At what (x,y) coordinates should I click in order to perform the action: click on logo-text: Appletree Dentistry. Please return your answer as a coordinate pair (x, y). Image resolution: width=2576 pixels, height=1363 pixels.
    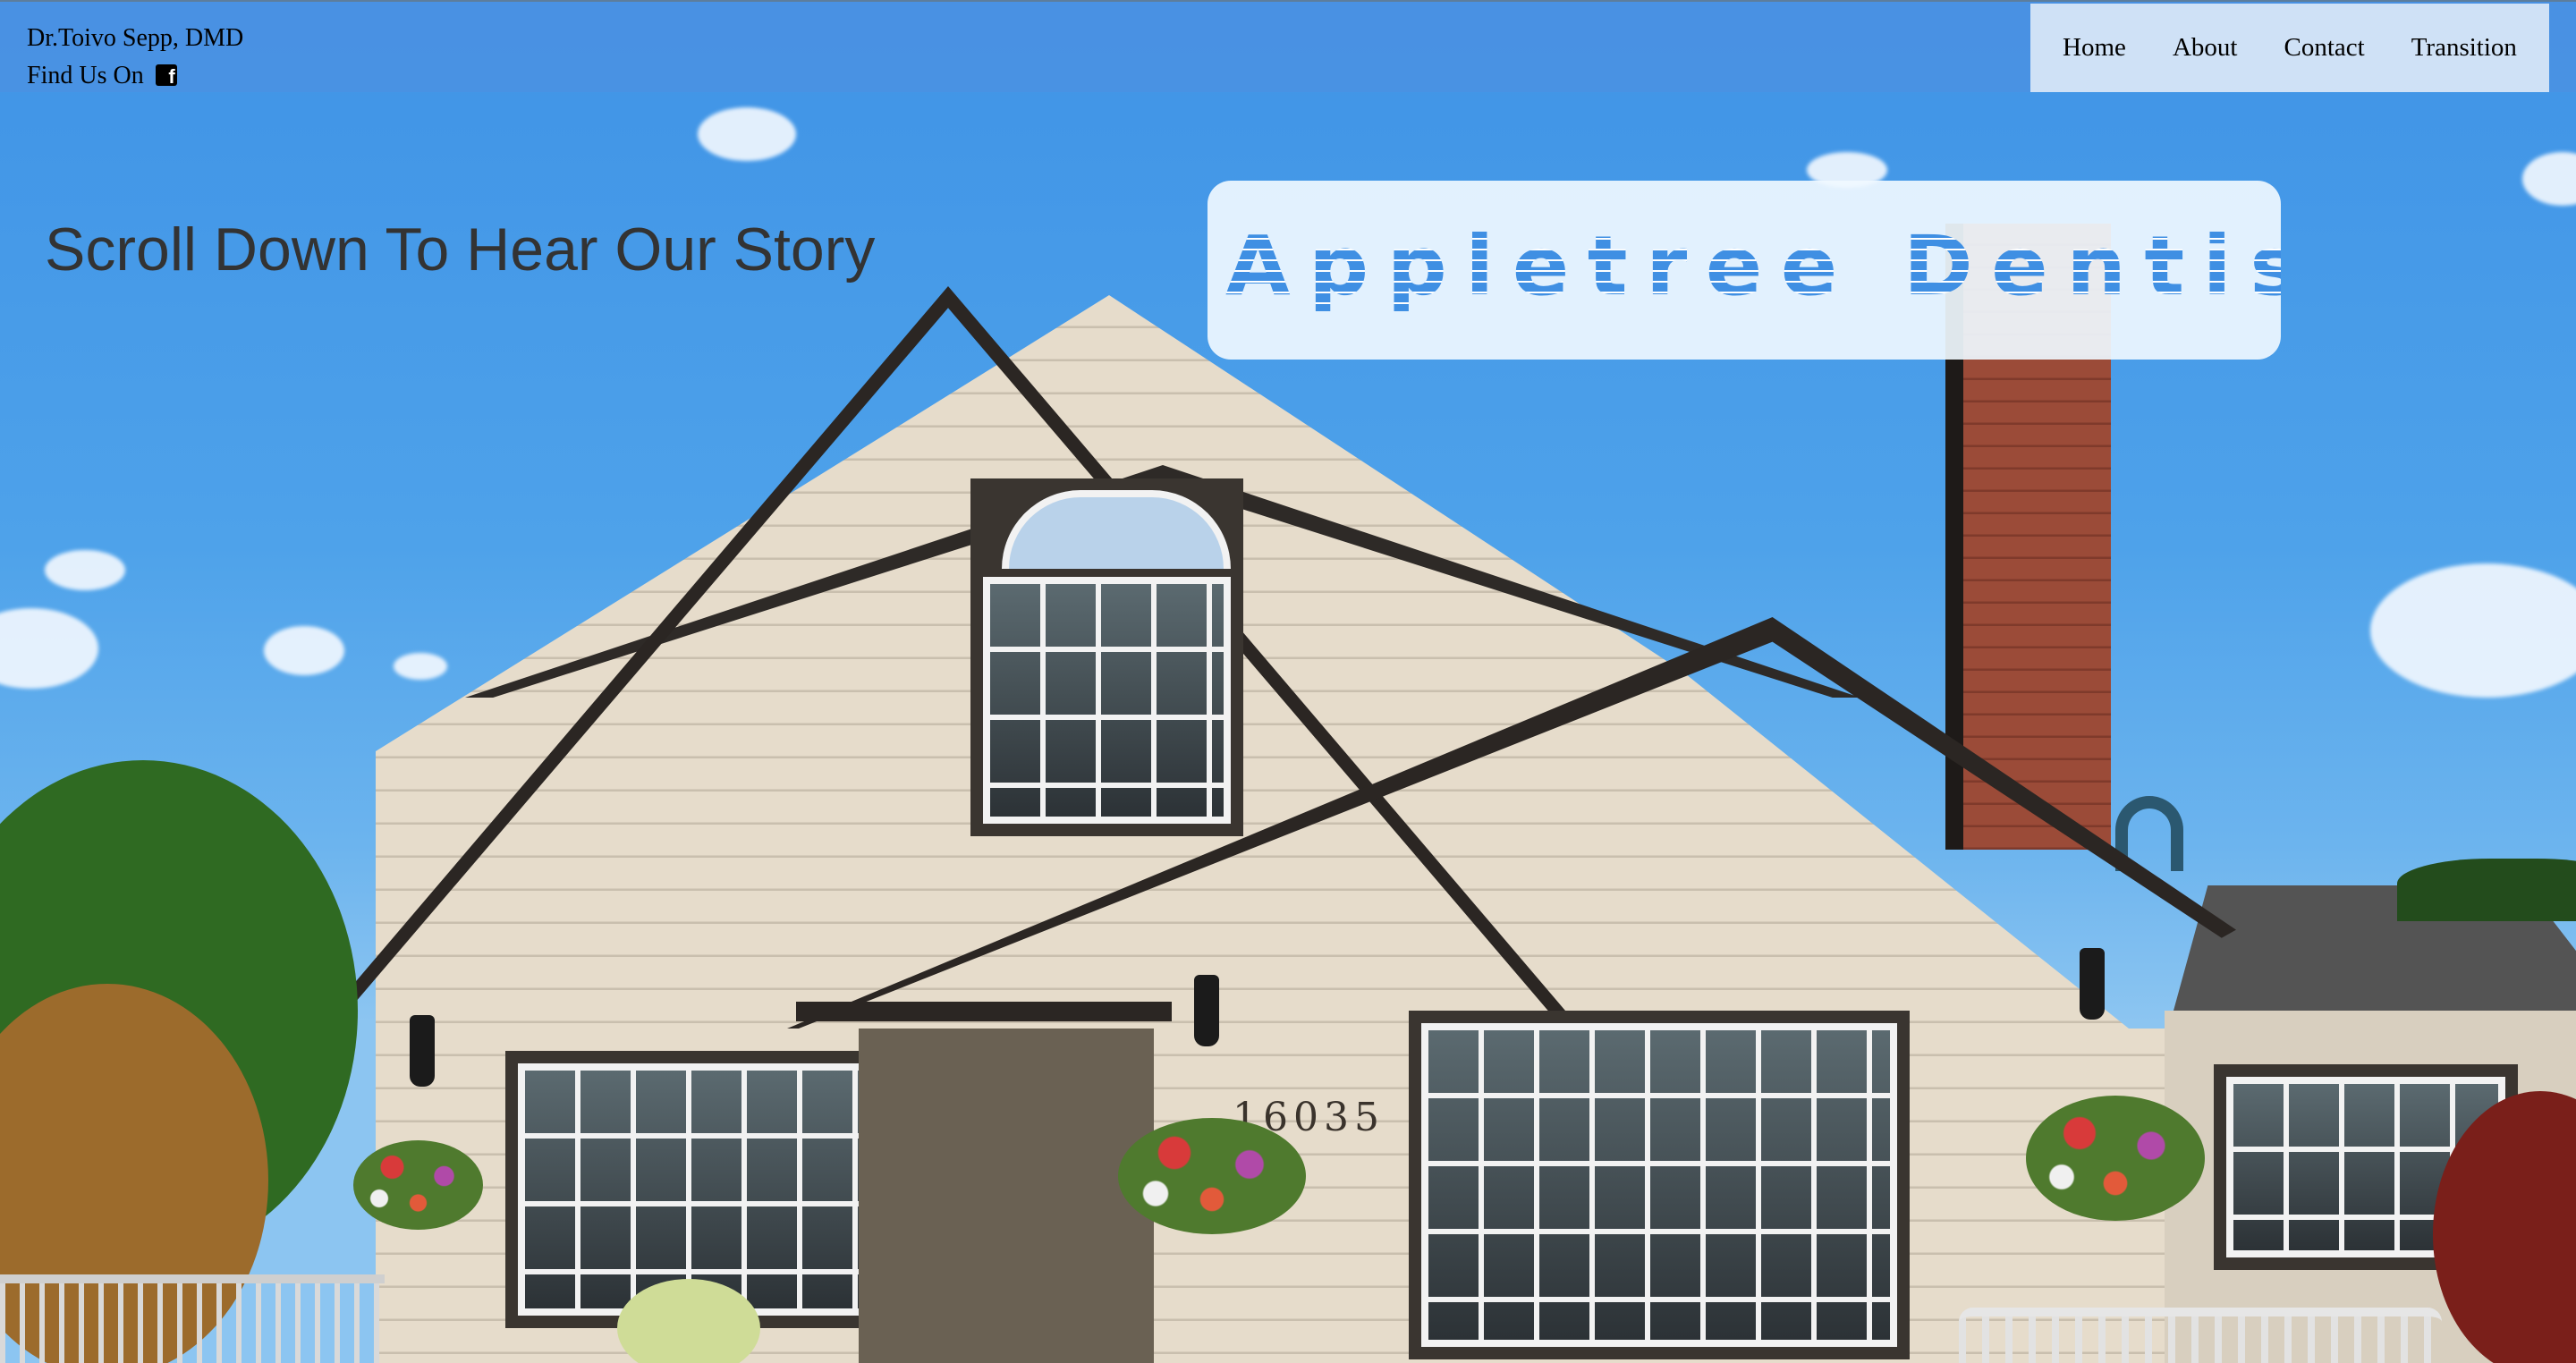
    Looking at the image, I should click on (1753, 266).